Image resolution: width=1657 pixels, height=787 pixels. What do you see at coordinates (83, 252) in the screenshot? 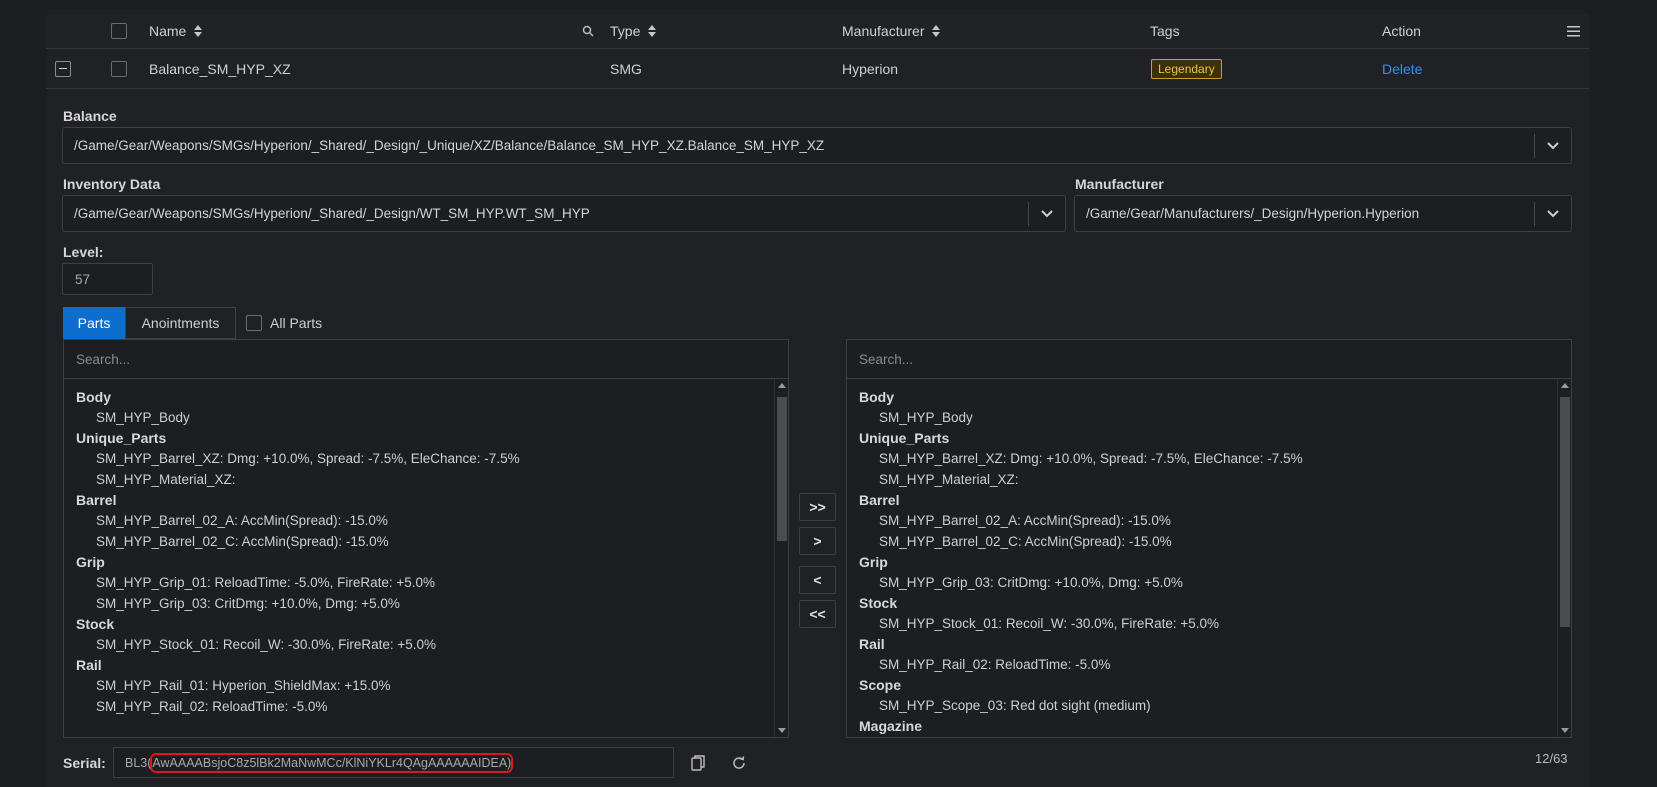
I see `level-label: Level:` at bounding box center [83, 252].